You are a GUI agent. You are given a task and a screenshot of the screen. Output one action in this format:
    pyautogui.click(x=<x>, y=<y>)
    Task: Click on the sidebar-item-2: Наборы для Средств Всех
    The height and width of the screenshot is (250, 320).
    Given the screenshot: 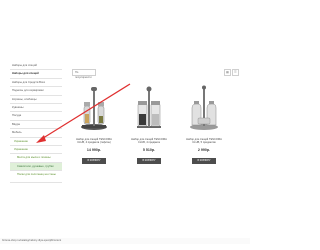 What is the action you would take?
    pyautogui.click(x=36, y=83)
    